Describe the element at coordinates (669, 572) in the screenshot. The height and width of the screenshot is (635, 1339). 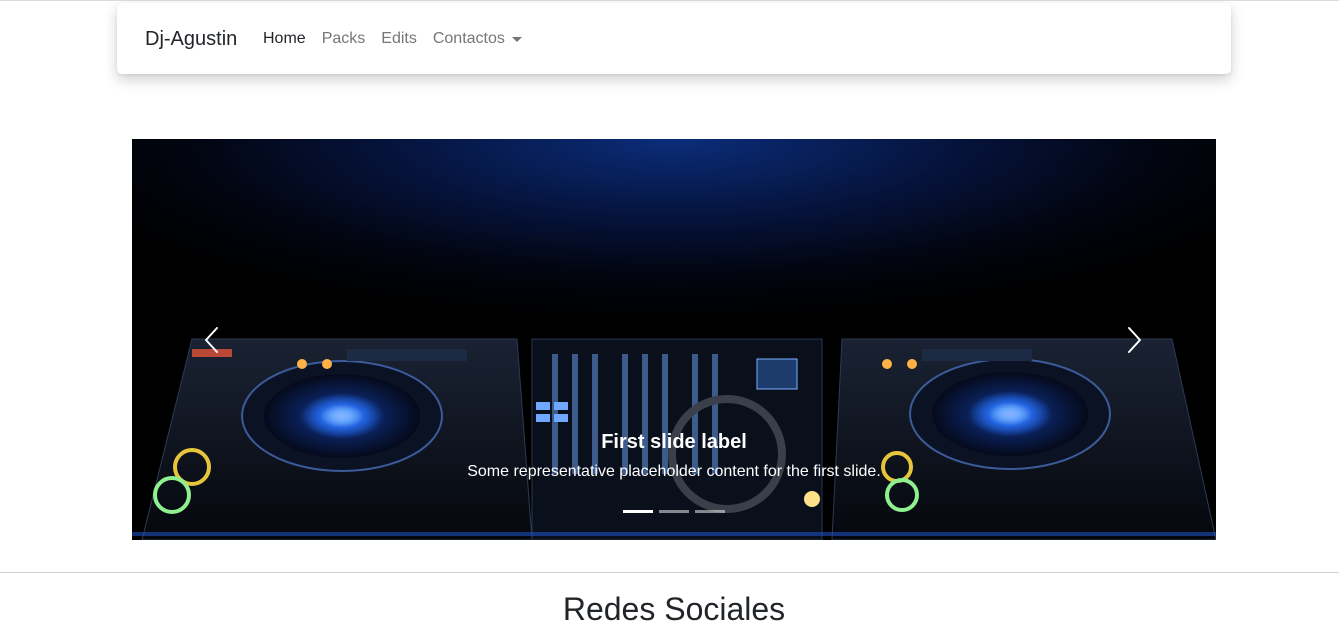
I see `section-divider` at that location.